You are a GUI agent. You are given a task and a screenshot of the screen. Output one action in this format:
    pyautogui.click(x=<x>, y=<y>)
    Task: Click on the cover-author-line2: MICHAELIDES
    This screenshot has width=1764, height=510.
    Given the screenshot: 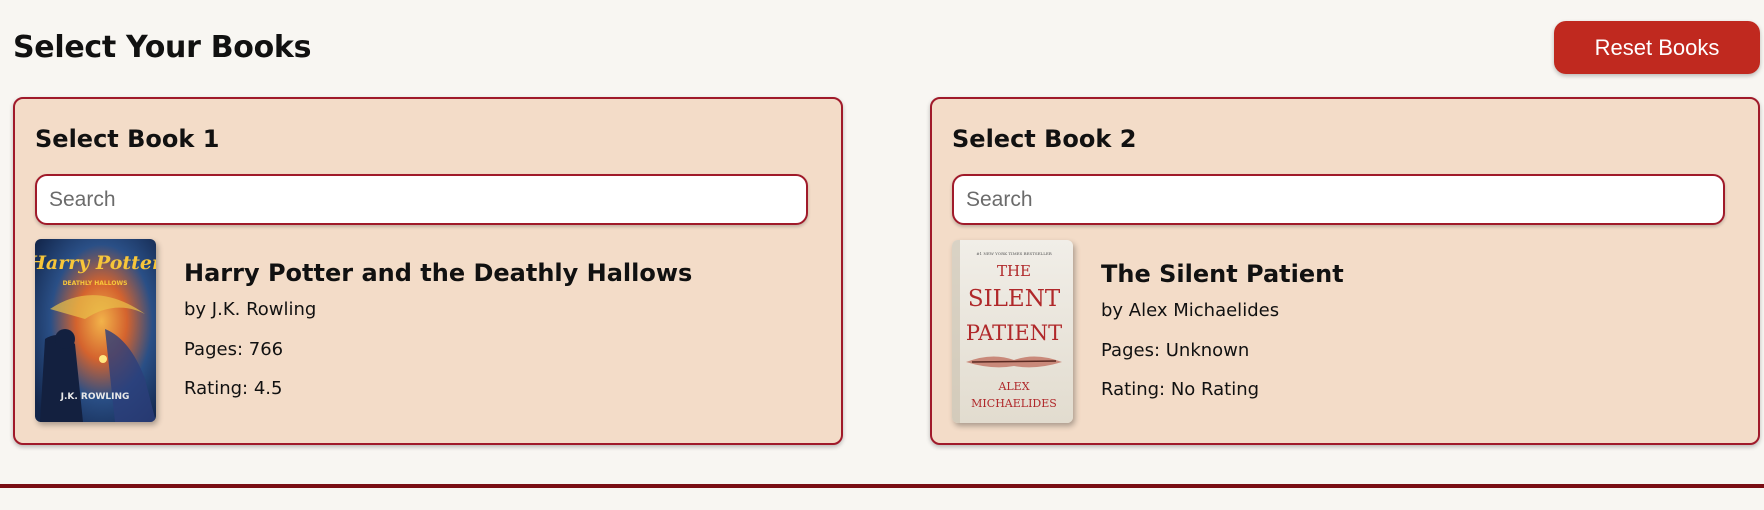 What is the action you would take?
    pyautogui.click(x=1014, y=403)
    